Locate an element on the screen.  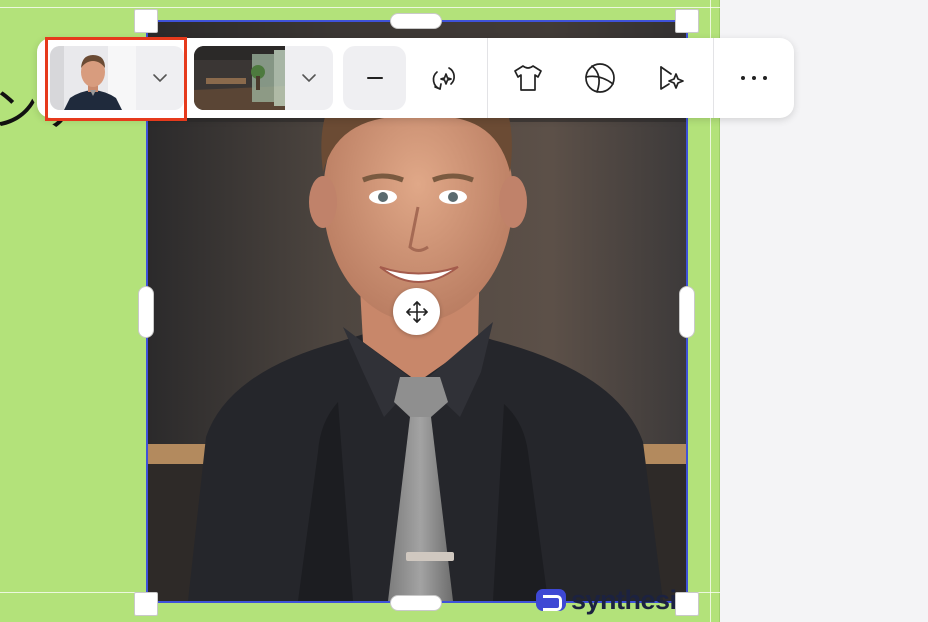
synthesia-watermark: synthesi is located at coordinates (606, 600).